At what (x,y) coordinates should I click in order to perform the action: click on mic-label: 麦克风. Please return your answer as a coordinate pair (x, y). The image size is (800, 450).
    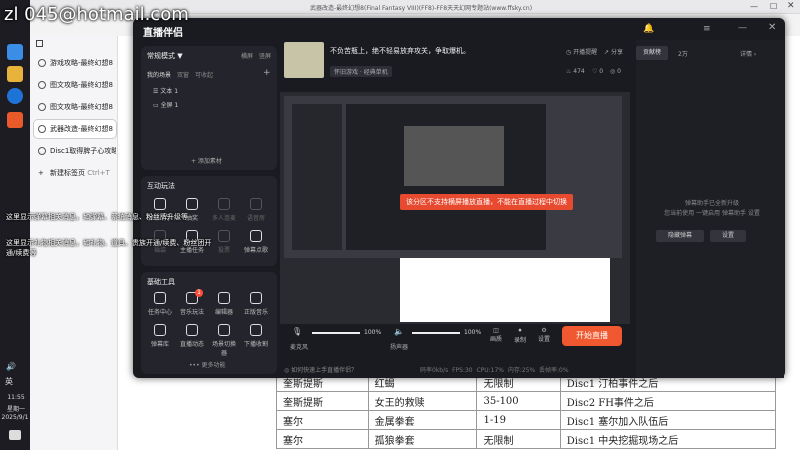
    Looking at the image, I should click on (299, 347).